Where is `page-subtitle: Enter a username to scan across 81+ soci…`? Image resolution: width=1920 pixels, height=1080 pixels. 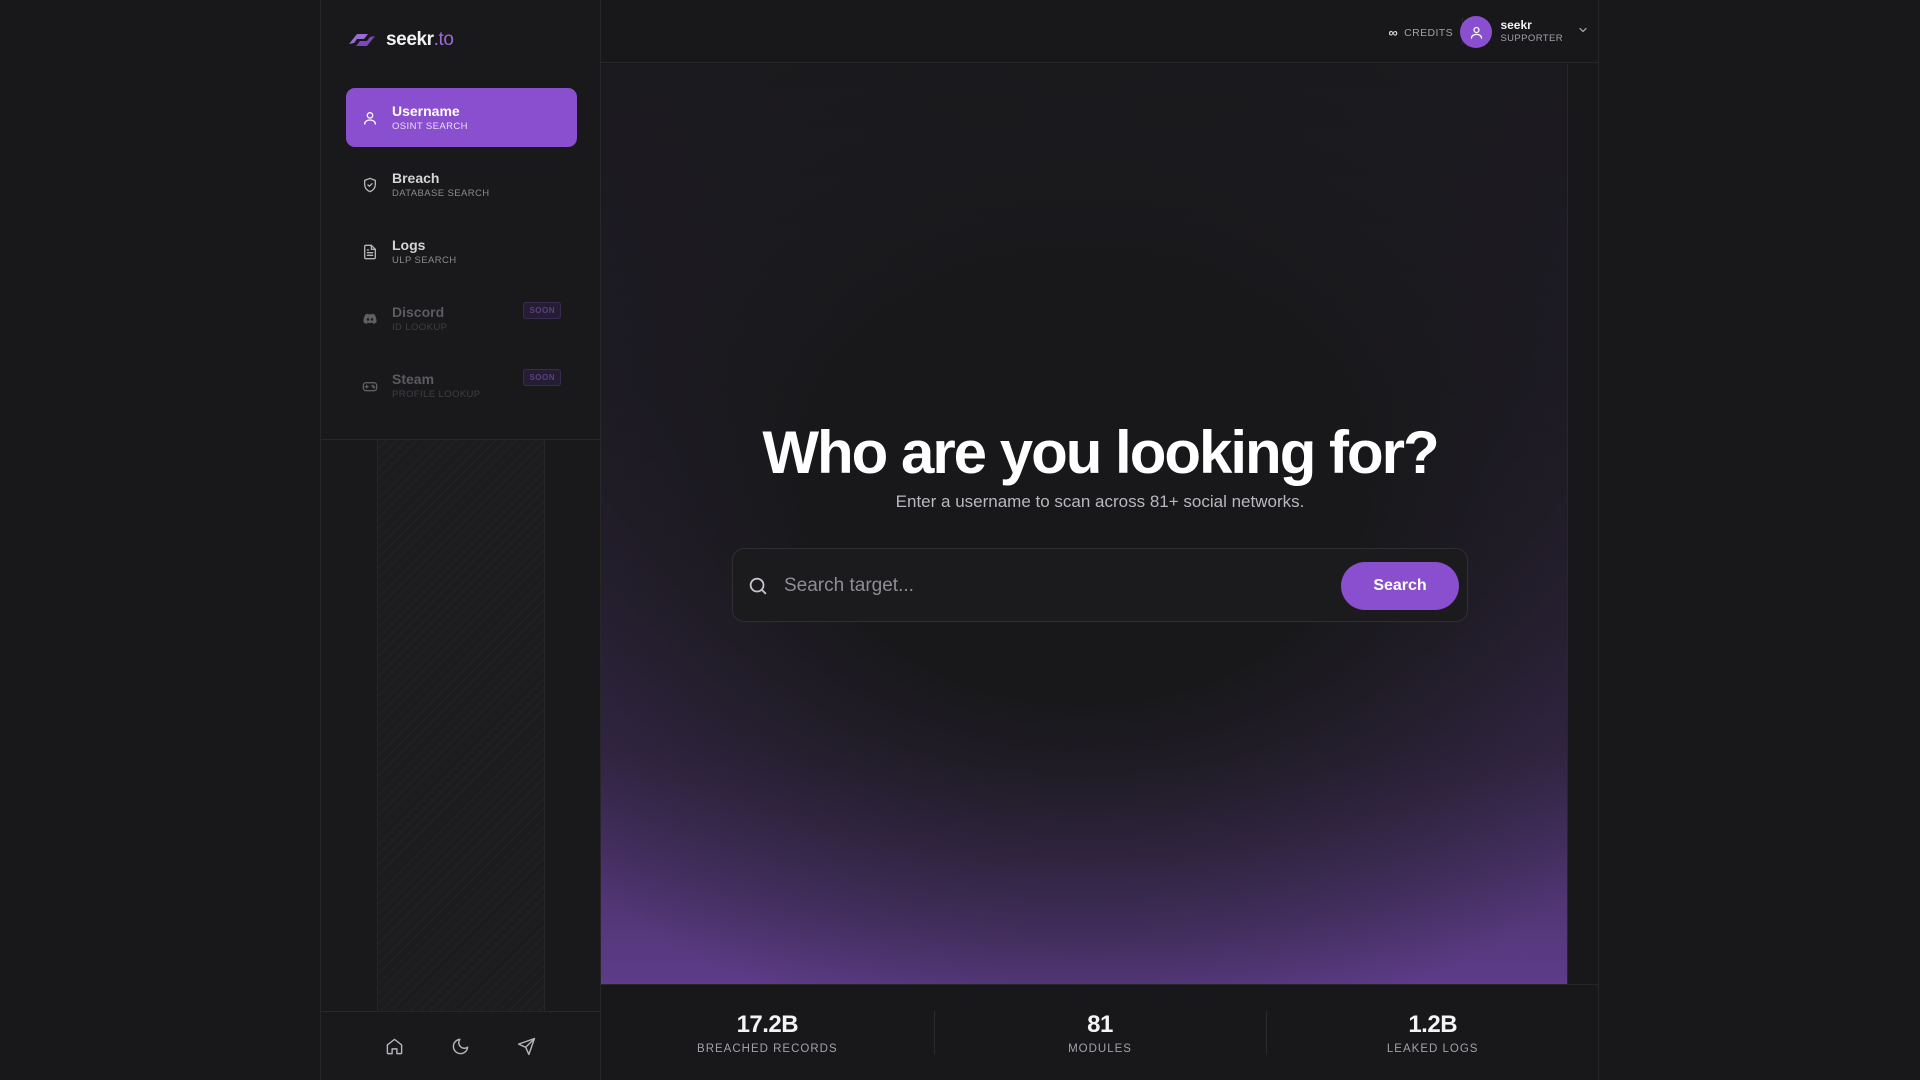 page-subtitle: Enter a username to scan across 81+ soci… is located at coordinates (1100, 501).